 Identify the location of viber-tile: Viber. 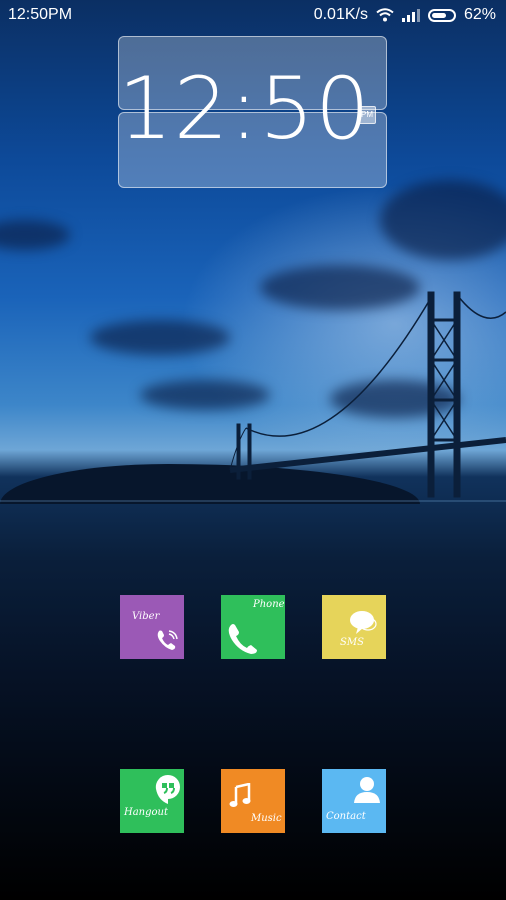
(152, 627).